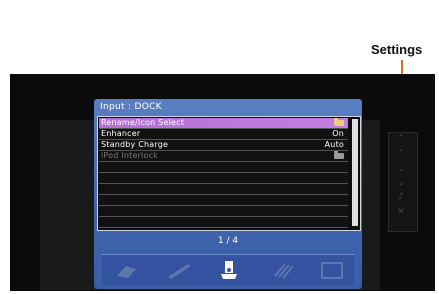  What do you see at coordinates (223, 123) in the screenshot?
I see `list-item-rename-icon-select: Rename/Icon Select` at bounding box center [223, 123].